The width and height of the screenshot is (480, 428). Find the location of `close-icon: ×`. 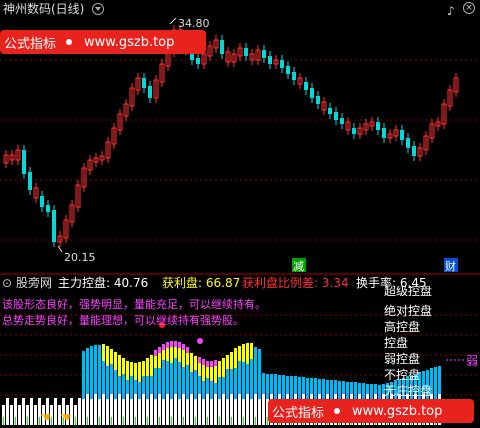

close-icon: × is located at coordinates (469, 8).